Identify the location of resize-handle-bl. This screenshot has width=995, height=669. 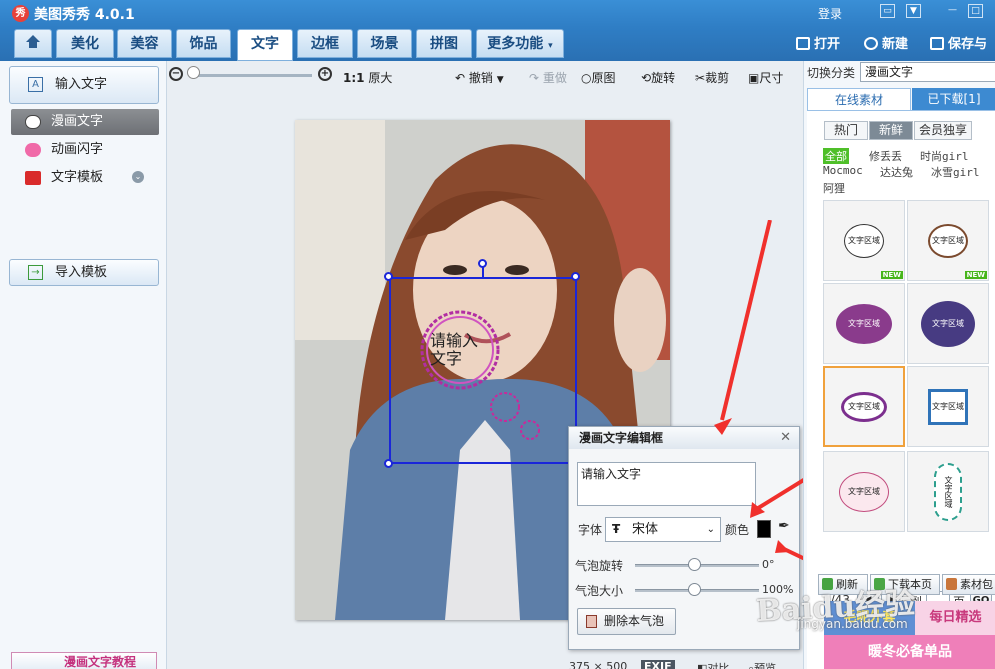
(388, 463).